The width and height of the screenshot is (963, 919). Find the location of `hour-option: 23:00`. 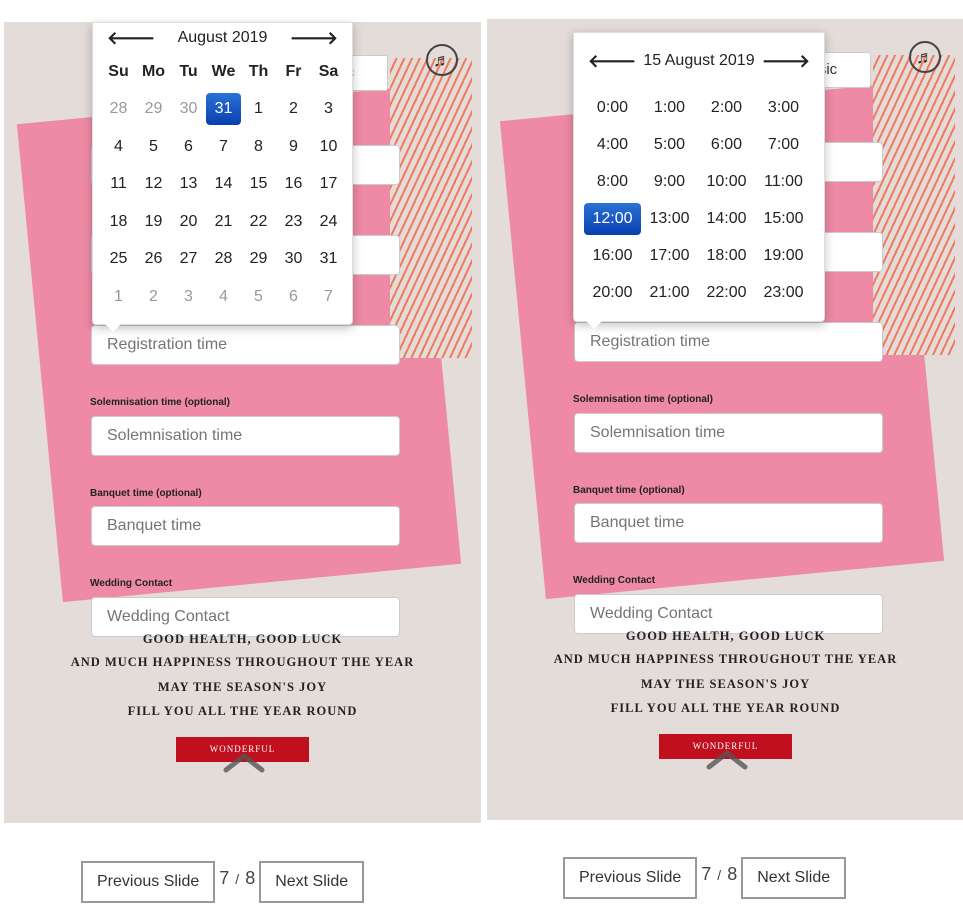

hour-option: 23:00 is located at coordinates (783, 293).